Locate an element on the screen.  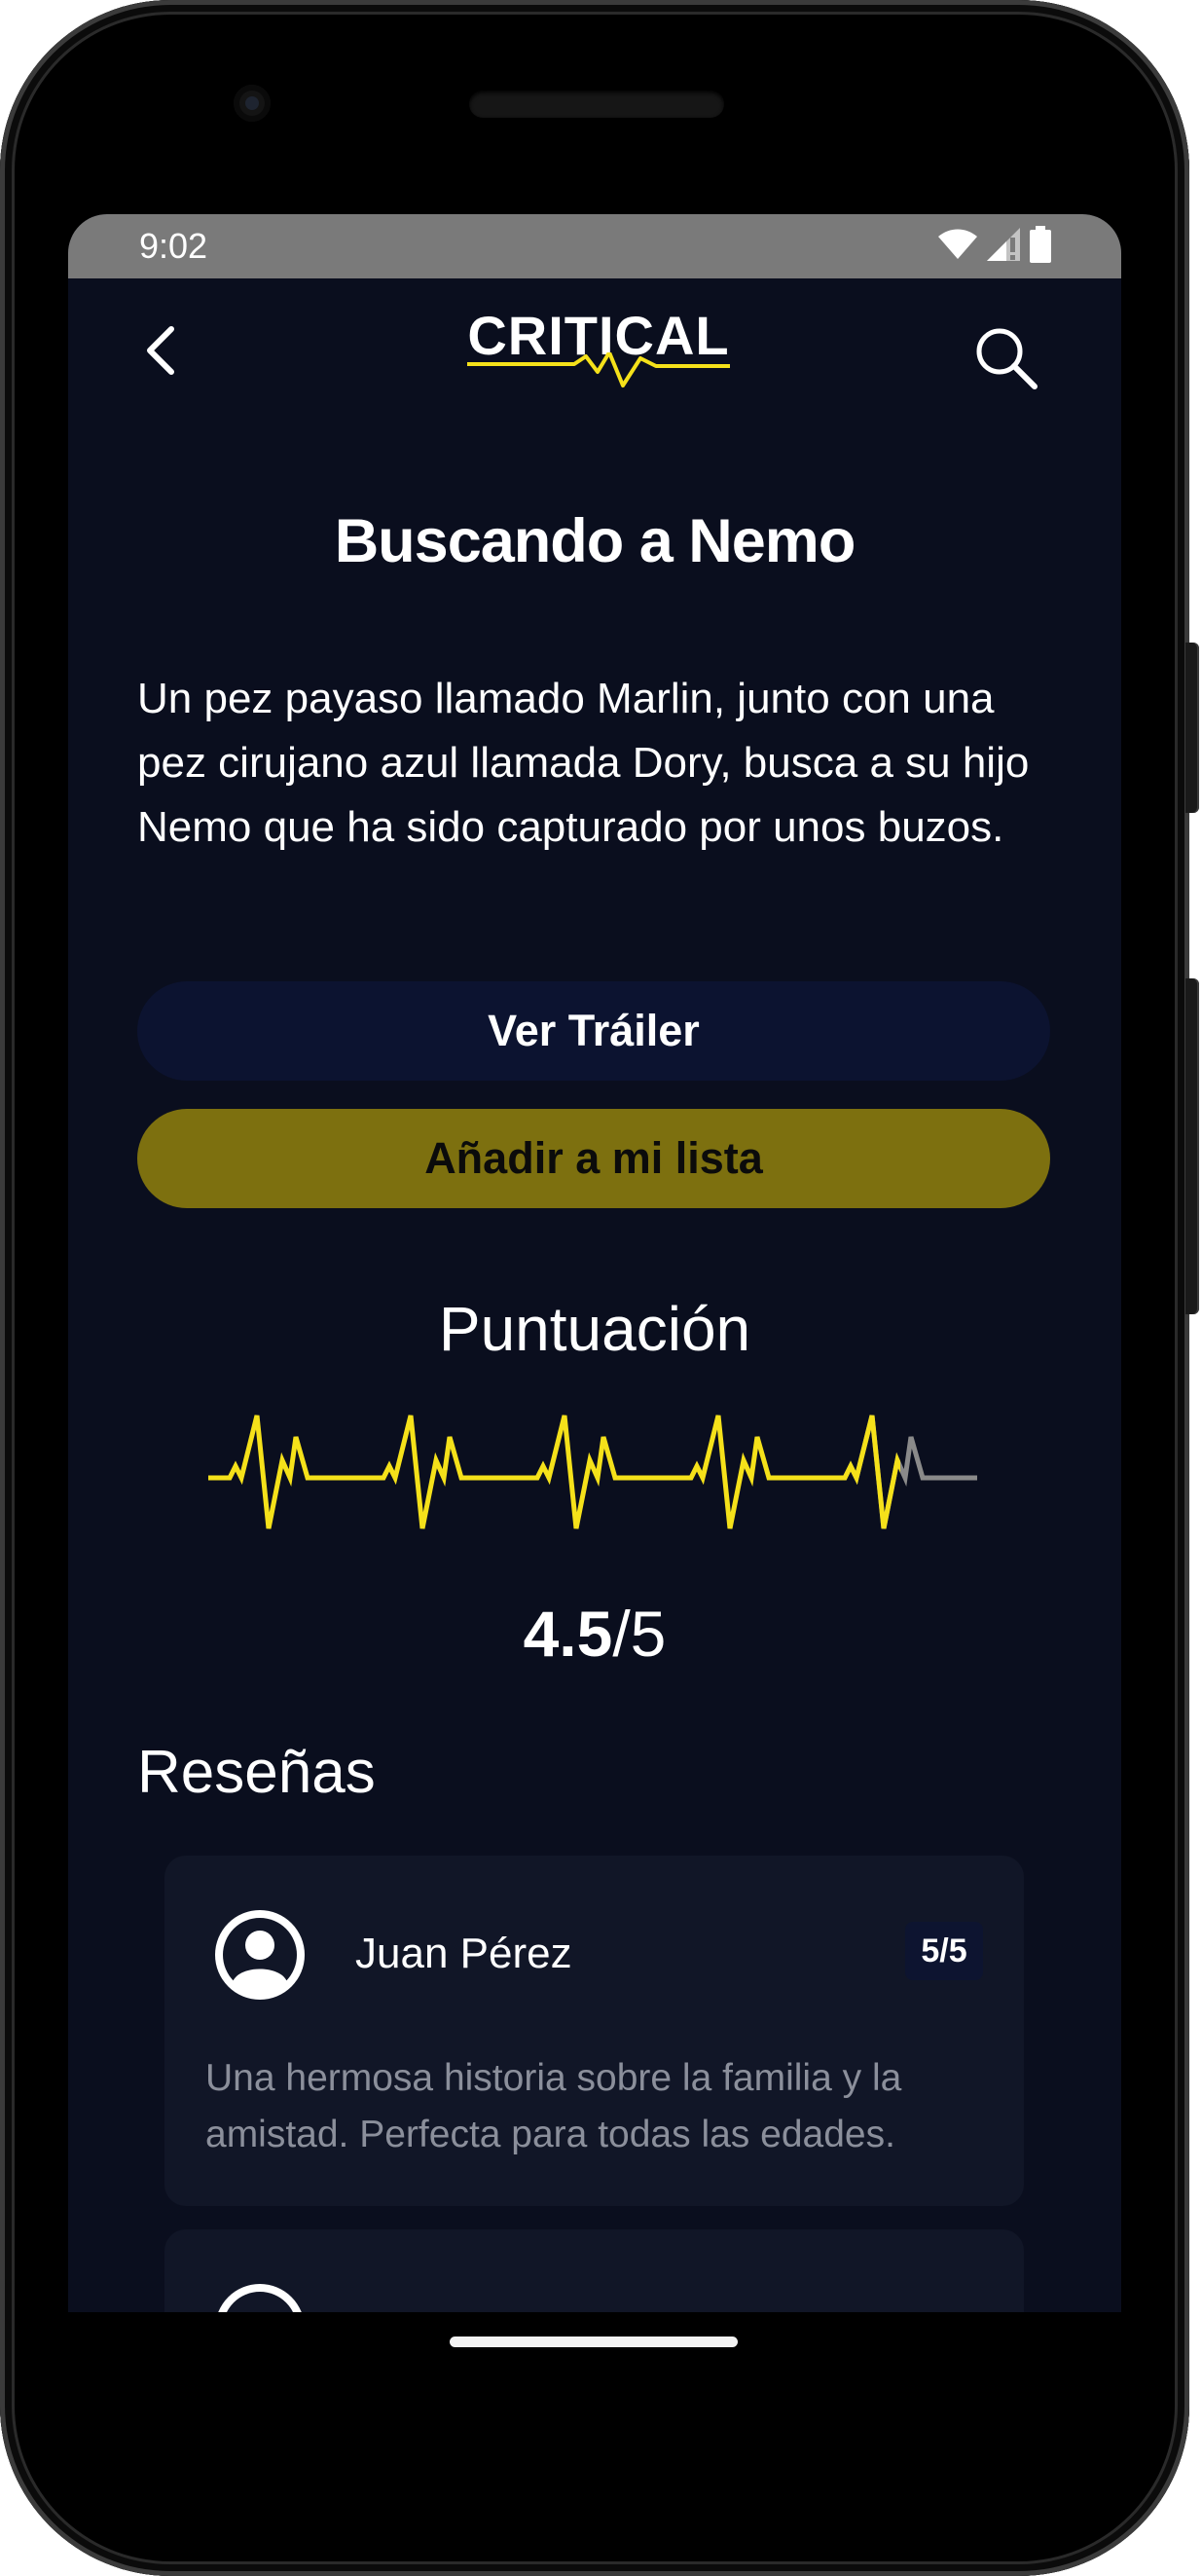
logo-heartbeat-line is located at coordinates (598, 369).